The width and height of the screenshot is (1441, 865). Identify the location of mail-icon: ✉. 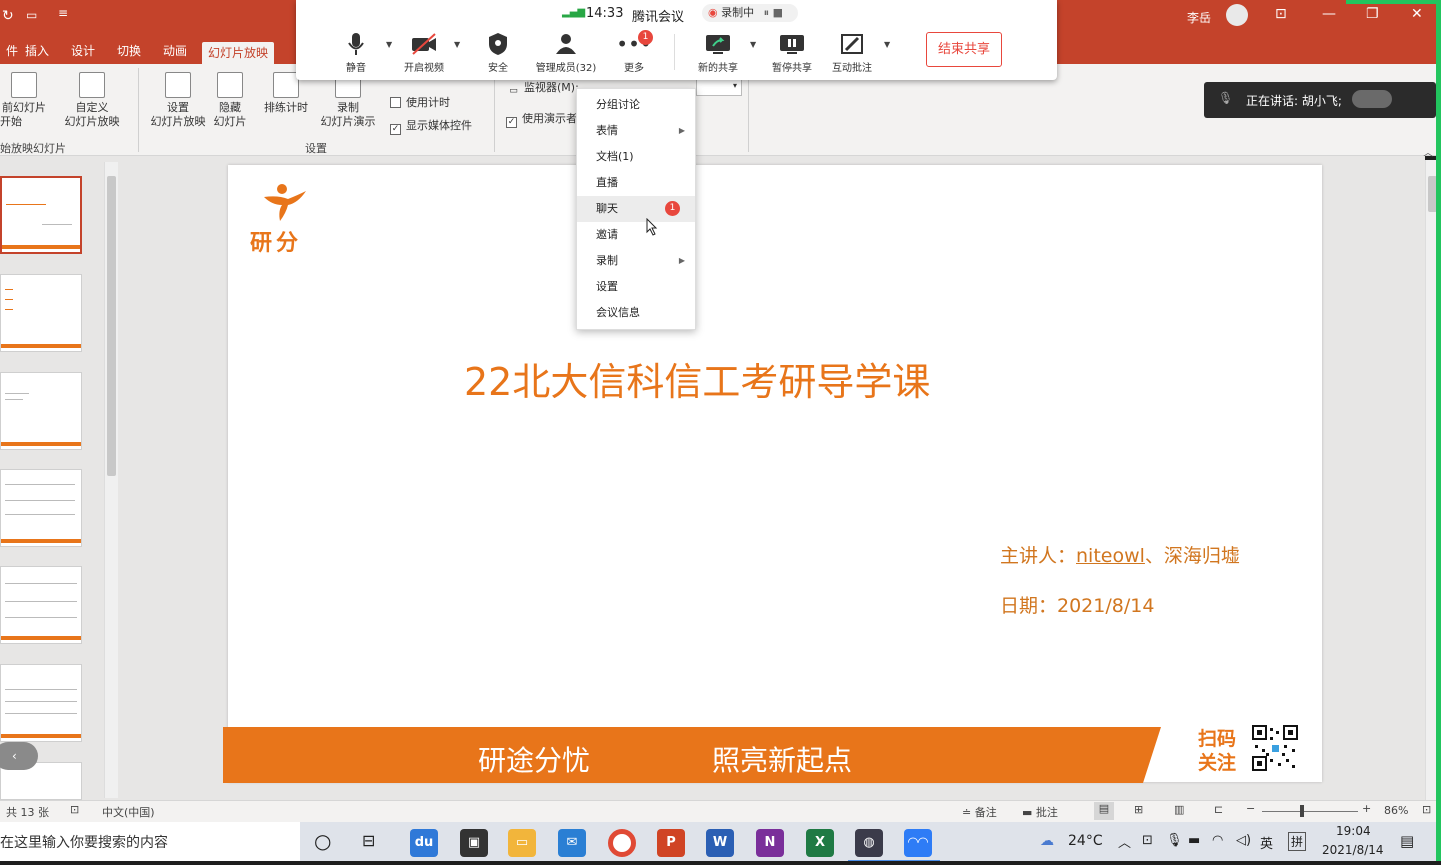
(572, 843).